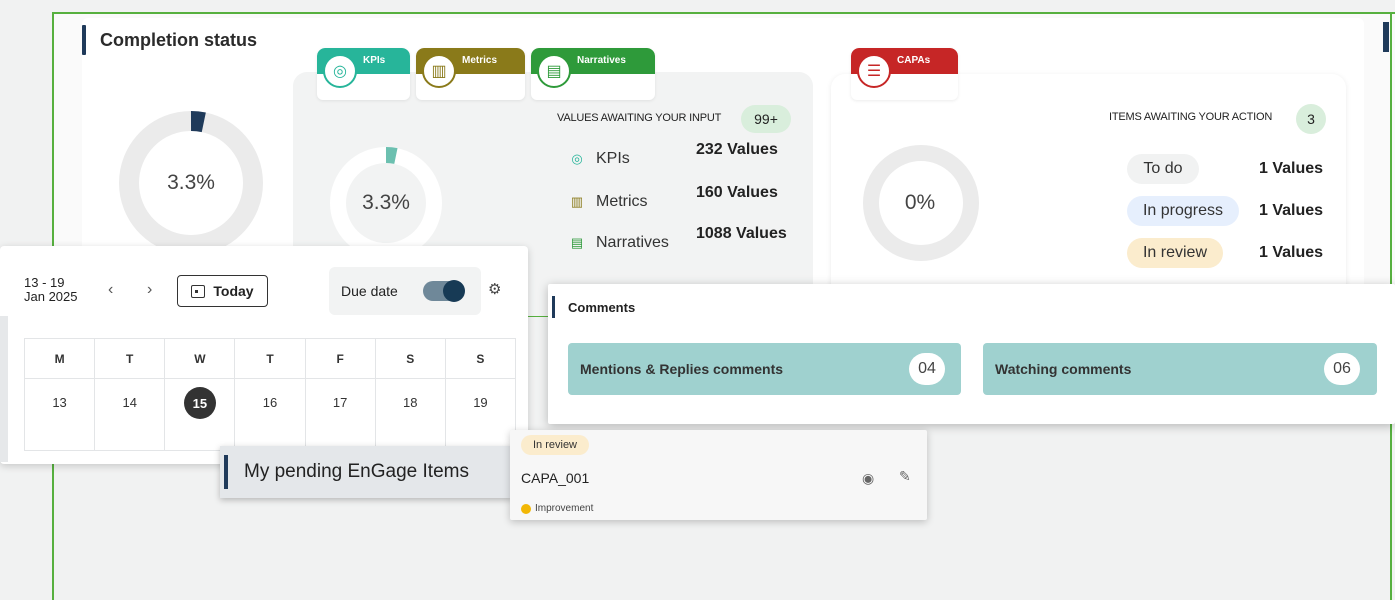  I want to click on status-in-progress: In progress, so click(1183, 211).